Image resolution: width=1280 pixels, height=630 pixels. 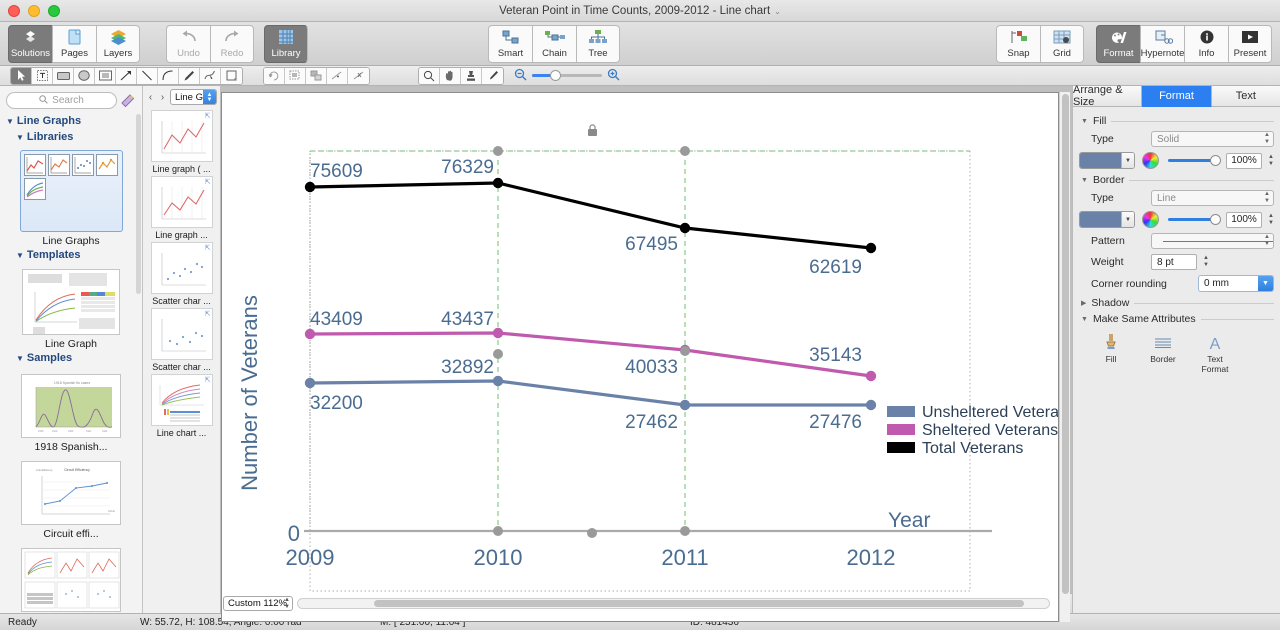 I want to click on hand-tool, so click(x=450, y=75).